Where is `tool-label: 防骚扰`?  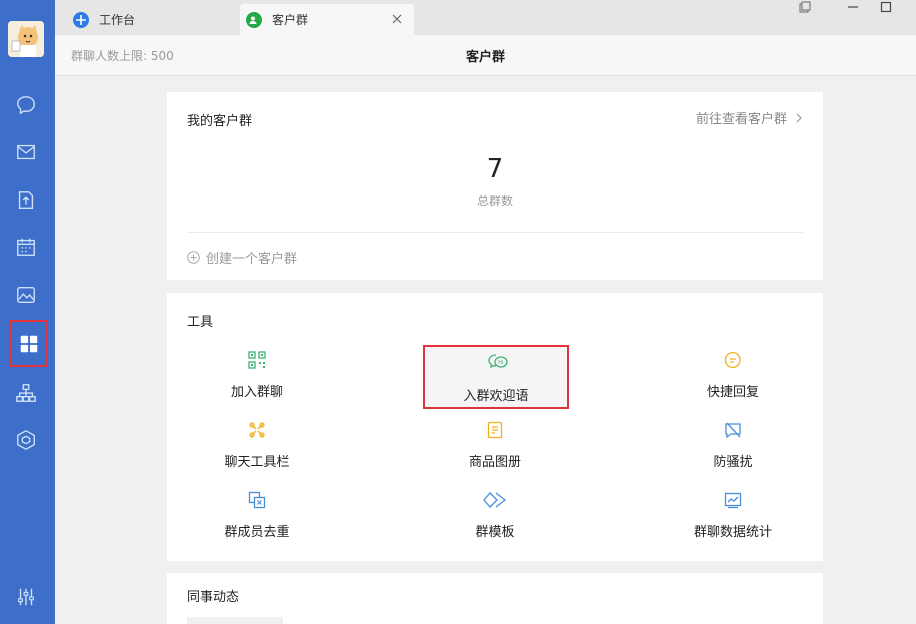 tool-label: 防骚扰 is located at coordinates (733, 462).